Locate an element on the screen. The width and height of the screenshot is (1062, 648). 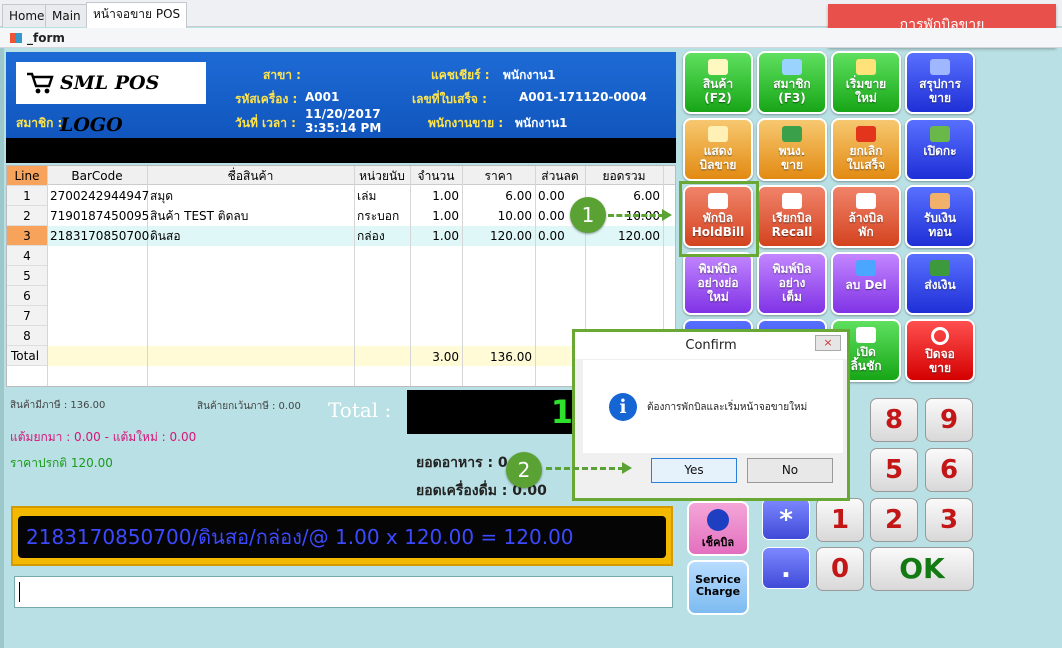
receipt-value: A001-171120-0004 is located at coordinates (583, 97).